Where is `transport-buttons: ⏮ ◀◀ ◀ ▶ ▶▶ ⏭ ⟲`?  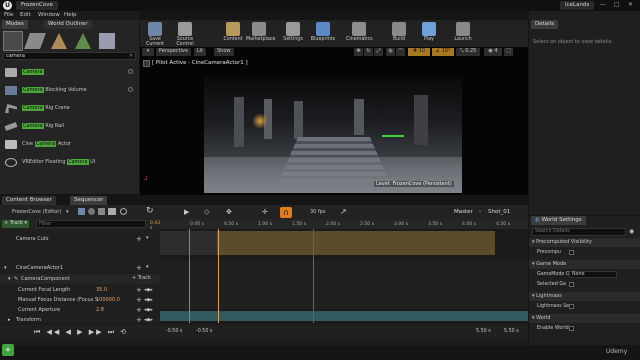
transport-buttons: ⏮ ◀◀ ◀ ▶ ▶▶ ⏭ ⟲ is located at coordinates (81, 332).